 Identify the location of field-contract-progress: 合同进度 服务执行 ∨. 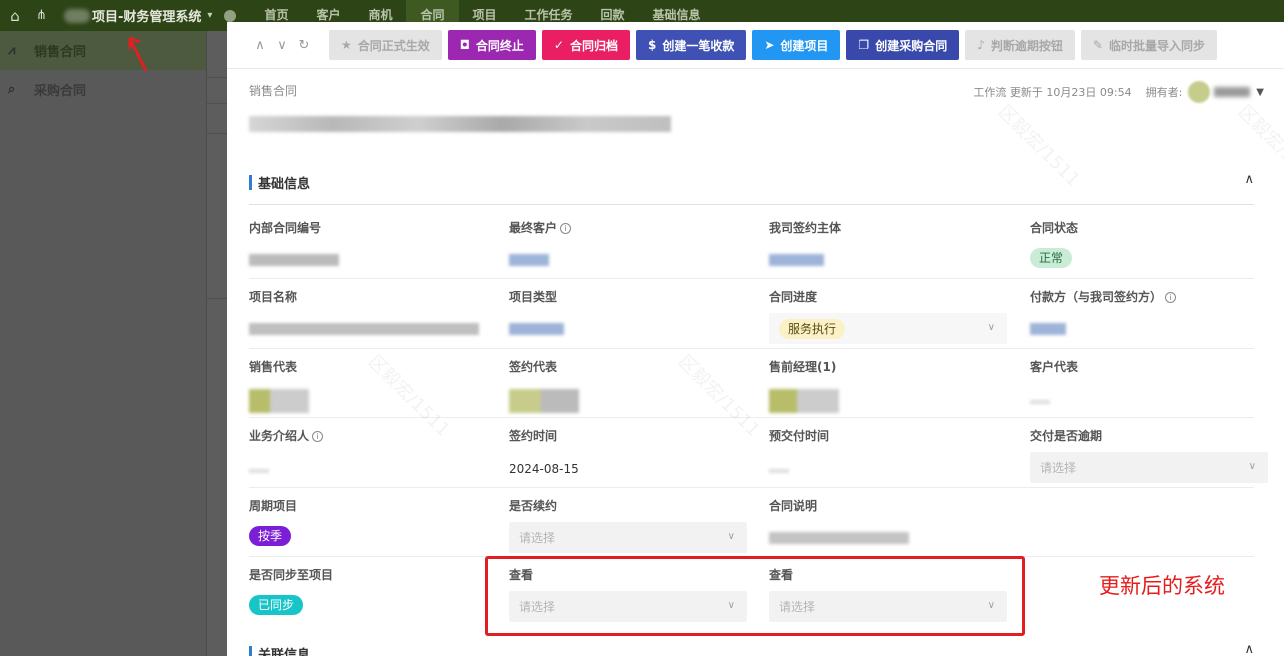
(889, 316).